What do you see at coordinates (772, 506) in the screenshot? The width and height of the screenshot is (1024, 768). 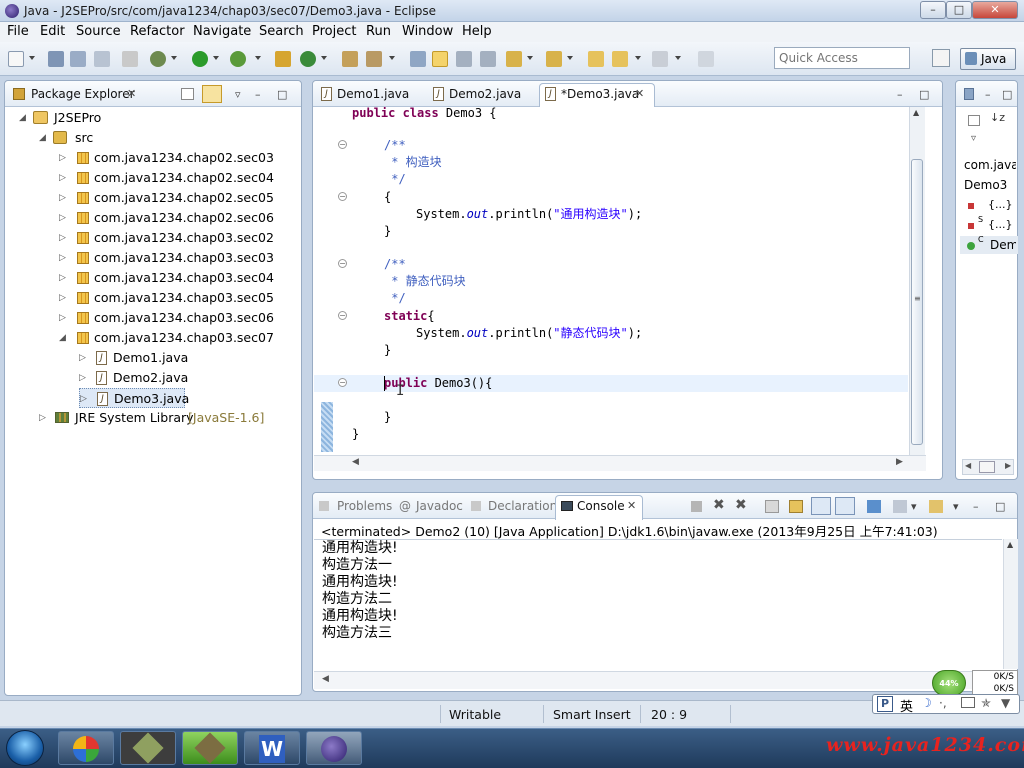 I see `clear-console-icon` at bounding box center [772, 506].